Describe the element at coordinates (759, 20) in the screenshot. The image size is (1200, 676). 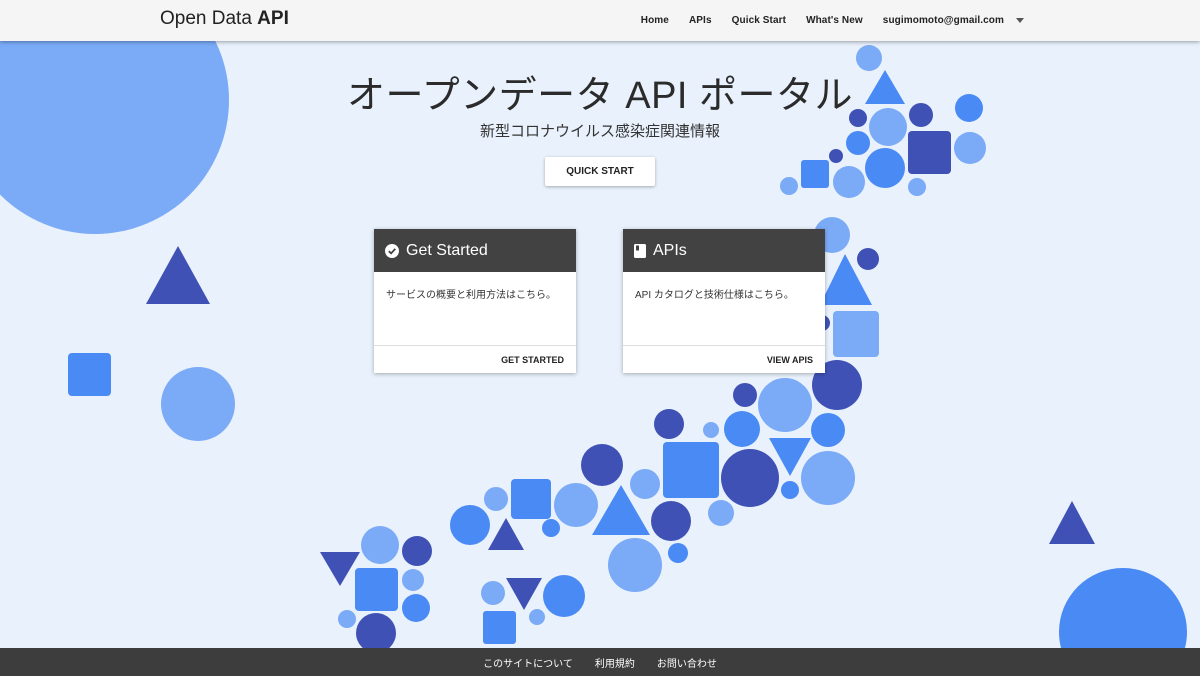
I see `nav-quick-start: Quick Start` at that location.